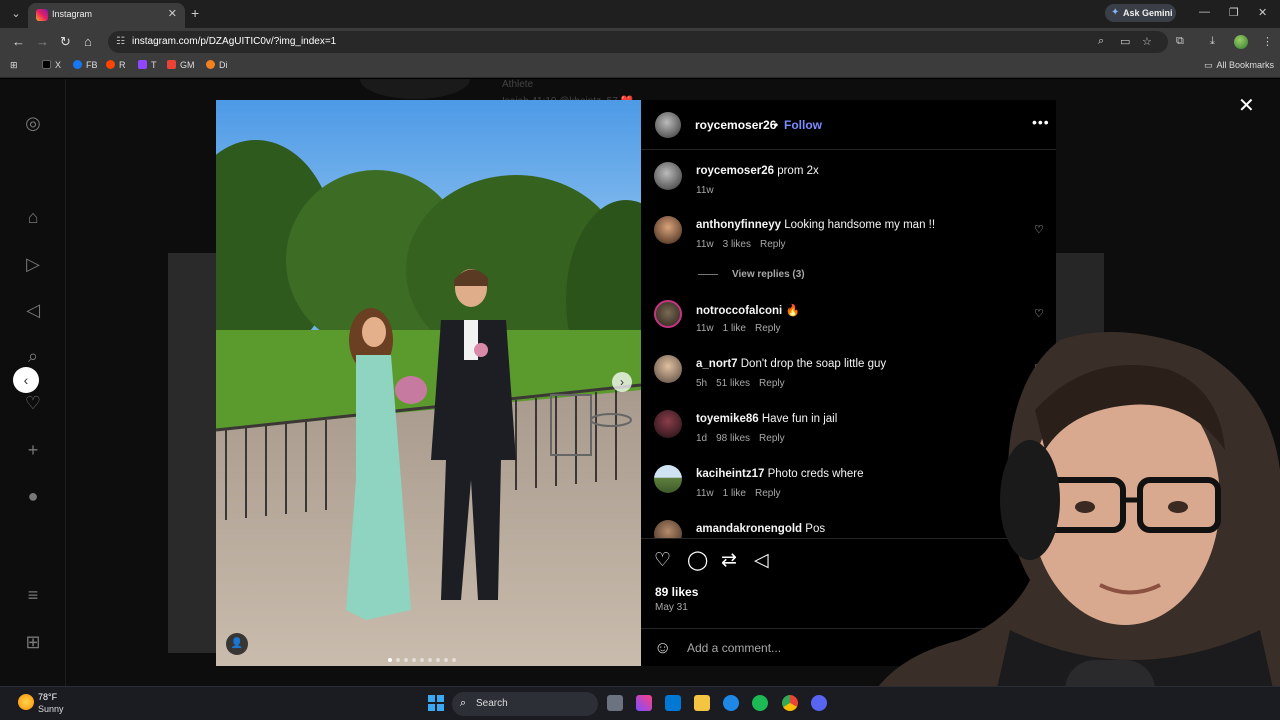  What do you see at coordinates (181, 65) in the screenshot?
I see `bookmark-gmail: GM` at bounding box center [181, 65].